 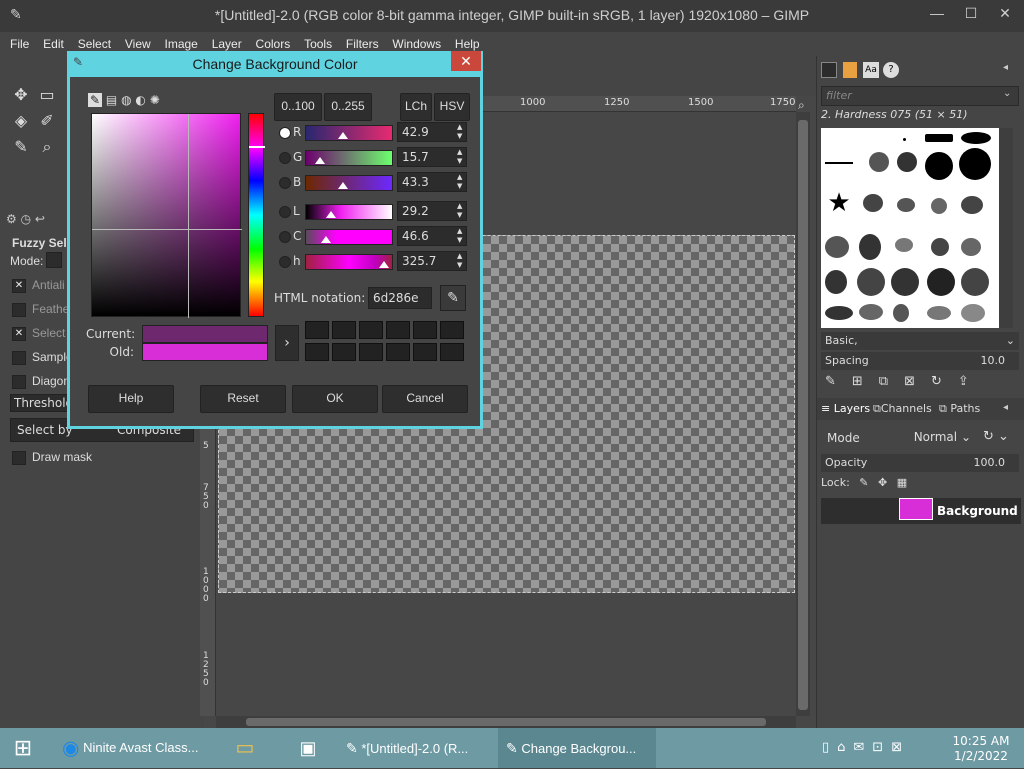 I want to click on channel-slider-b, so click(x=349, y=183).